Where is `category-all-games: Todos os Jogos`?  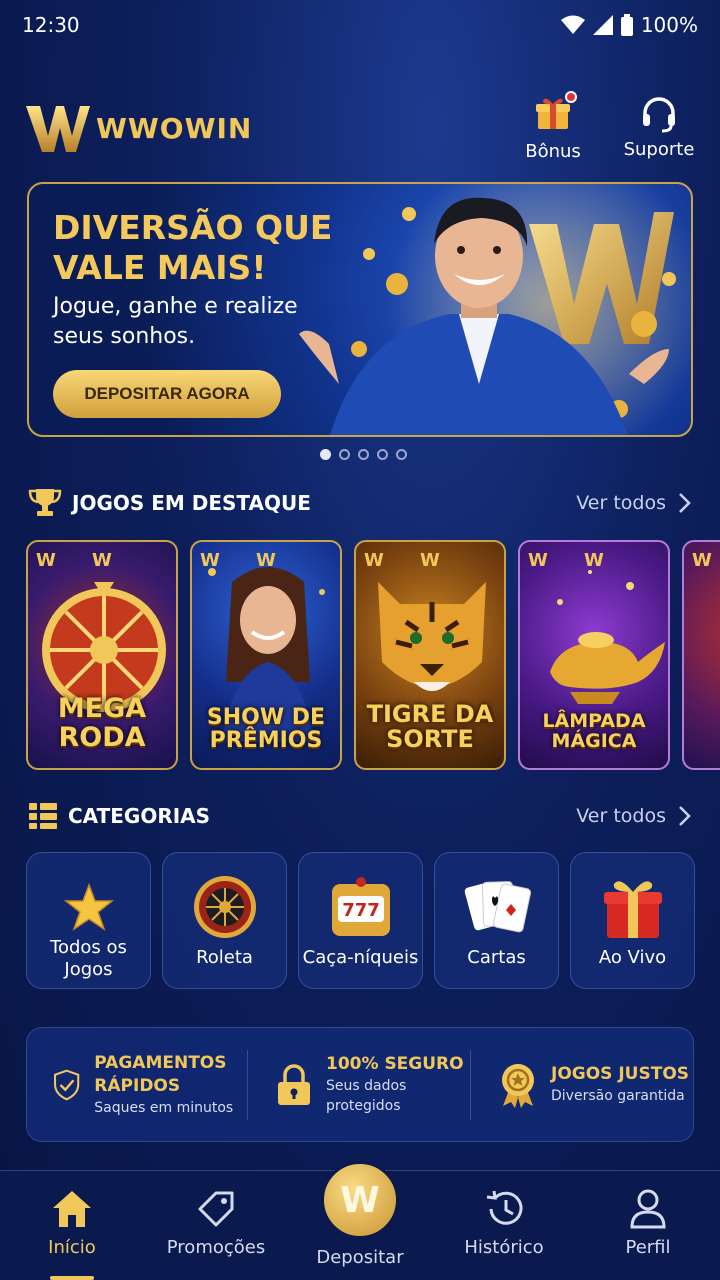
category-all-games: Todos os Jogos is located at coordinates (88, 920).